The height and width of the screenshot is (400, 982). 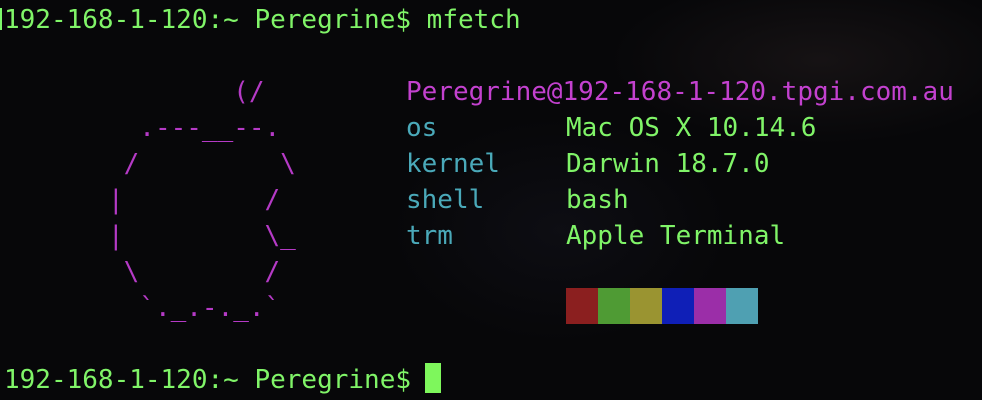 What do you see at coordinates (186, 92) in the screenshot?
I see `ascii-line: (/` at bounding box center [186, 92].